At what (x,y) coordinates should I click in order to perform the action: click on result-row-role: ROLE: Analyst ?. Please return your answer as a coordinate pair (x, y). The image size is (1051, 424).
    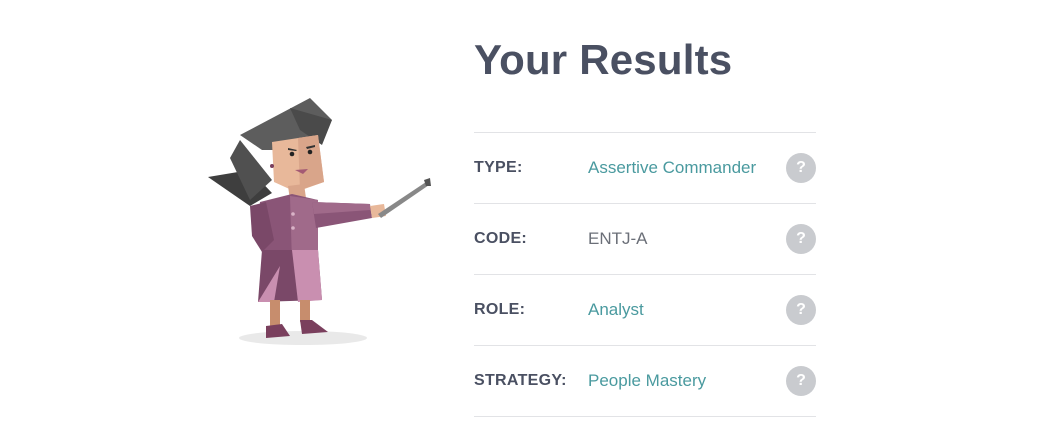
    Looking at the image, I should click on (645, 310).